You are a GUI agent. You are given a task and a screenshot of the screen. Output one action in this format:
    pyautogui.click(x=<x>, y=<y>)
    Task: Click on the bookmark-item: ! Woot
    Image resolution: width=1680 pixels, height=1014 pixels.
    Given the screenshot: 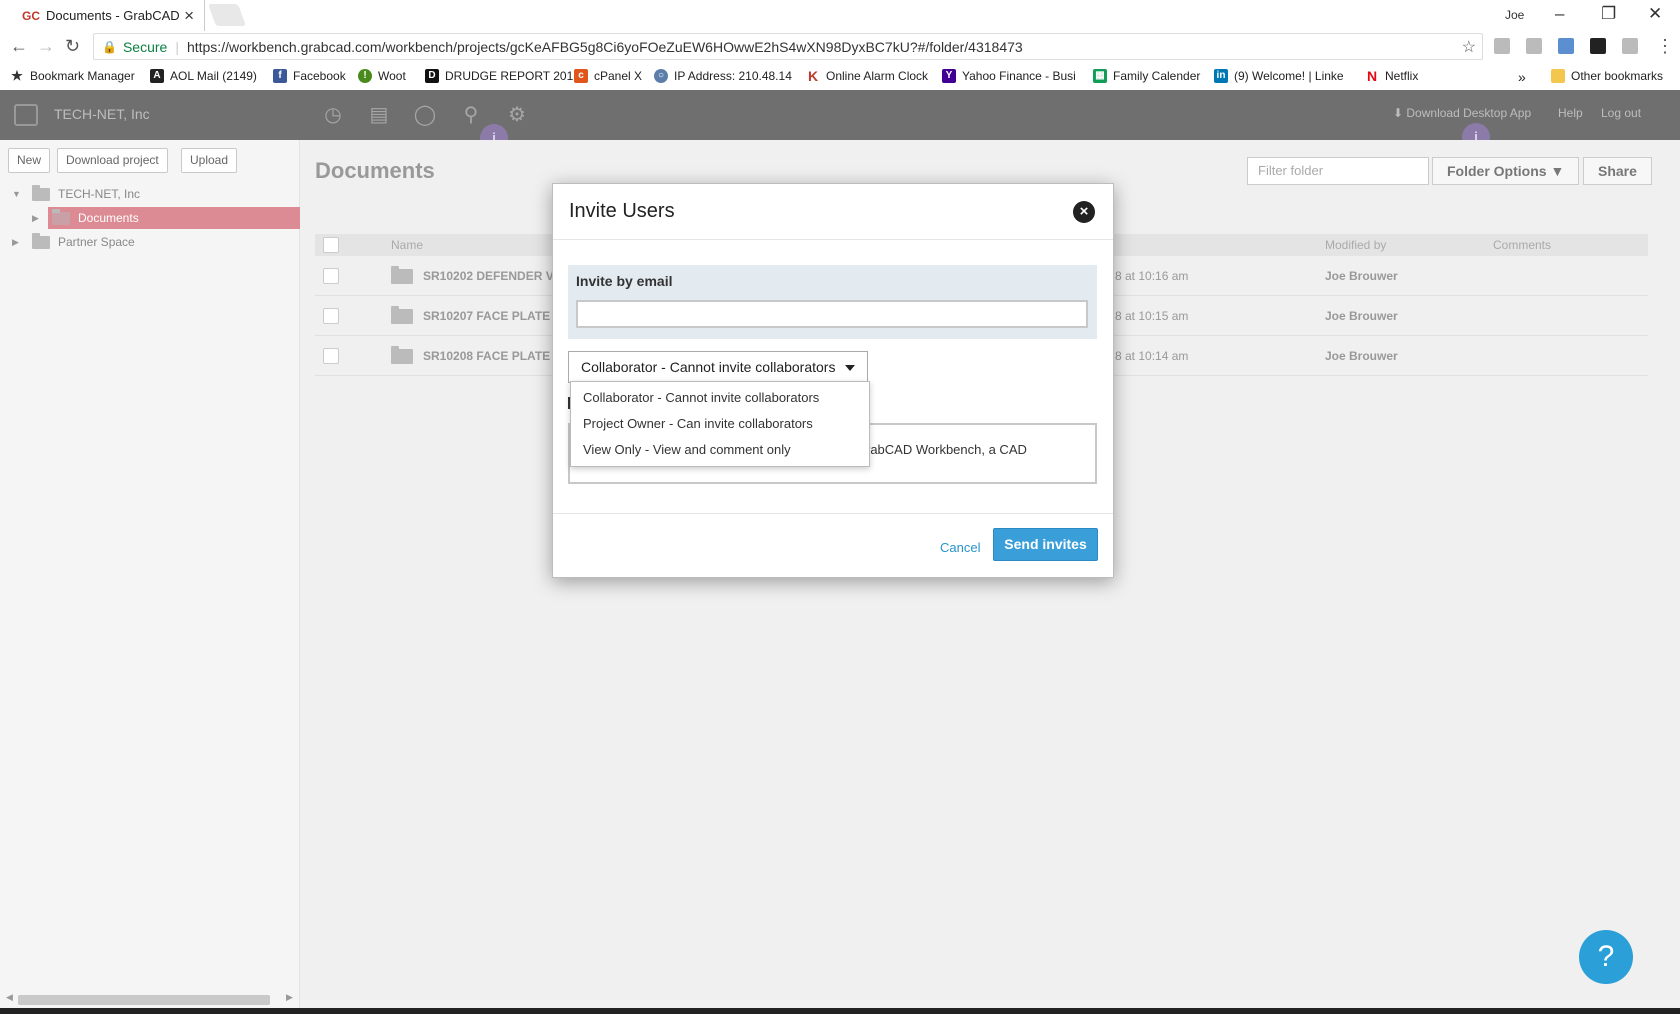 What is the action you would take?
    pyautogui.click(x=382, y=76)
    